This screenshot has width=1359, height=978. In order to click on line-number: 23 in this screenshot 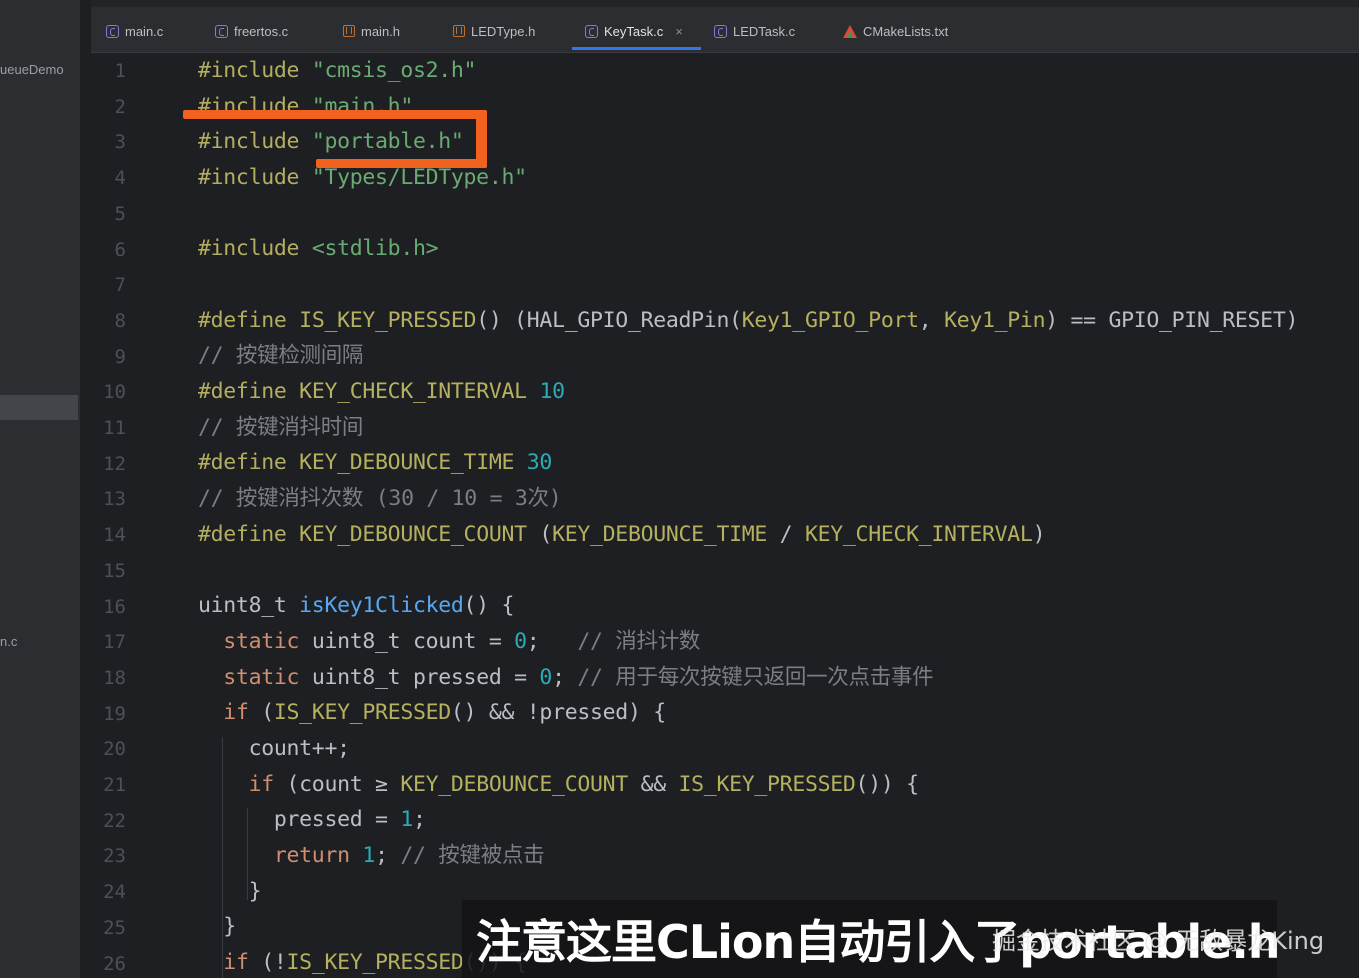, I will do `click(106, 856)`.